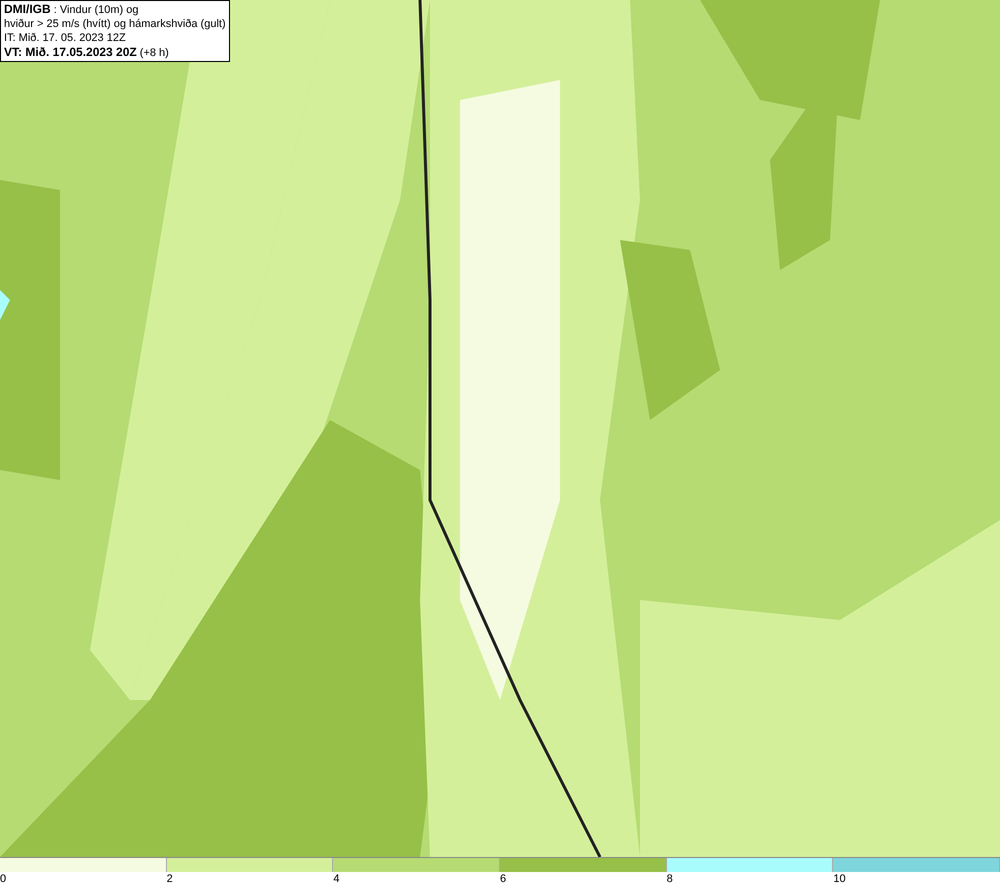  Describe the element at coordinates (65, 38) in the screenshot. I see `title-line: IT: Mið. 17. 05. 2023 12Z` at that location.